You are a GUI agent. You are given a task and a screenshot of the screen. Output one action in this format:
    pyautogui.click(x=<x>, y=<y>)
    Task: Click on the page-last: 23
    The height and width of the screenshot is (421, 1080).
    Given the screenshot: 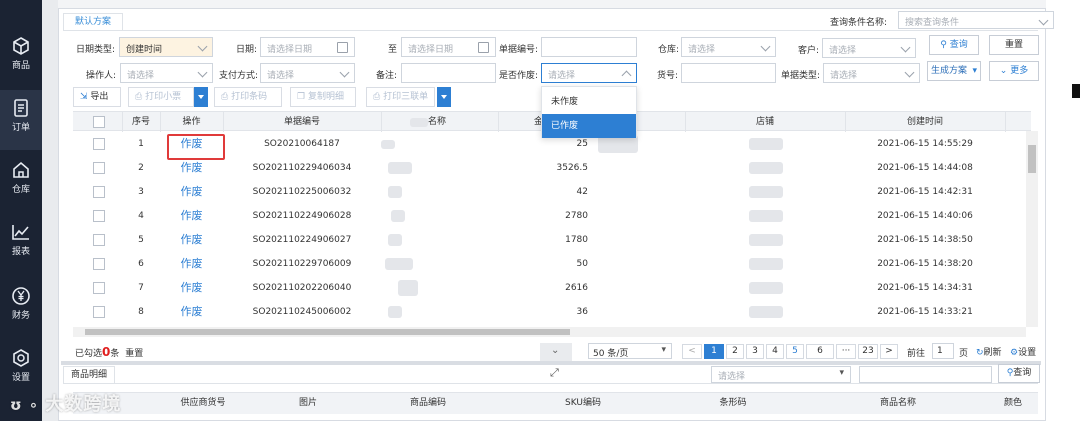 What is the action you would take?
    pyautogui.click(x=868, y=351)
    